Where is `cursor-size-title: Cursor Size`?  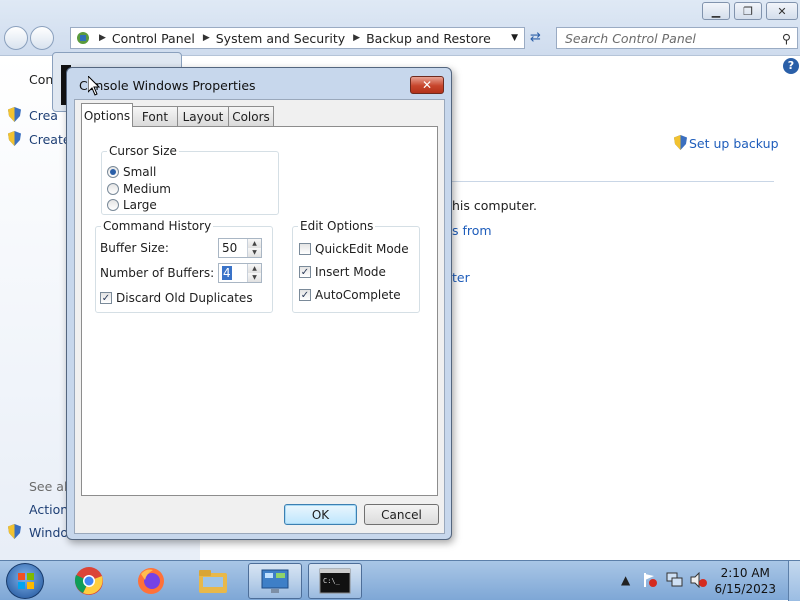 cursor-size-title: Cursor Size is located at coordinates (143, 151).